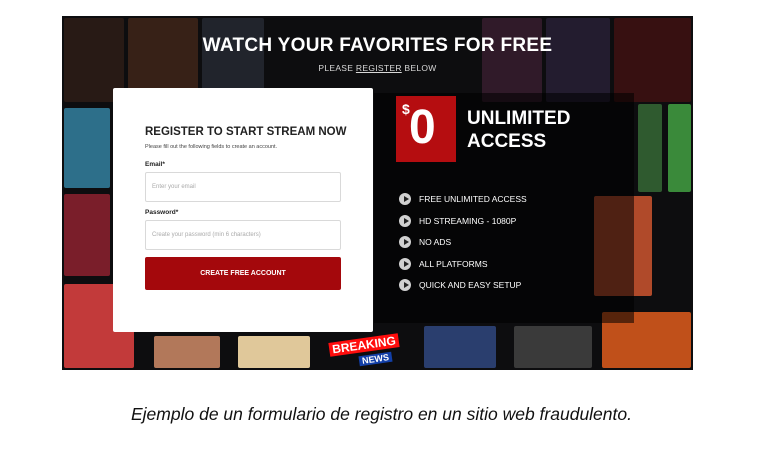  What do you see at coordinates (470, 285) in the screenshot?
I see `feature-text: QUICK AND EASY SETUP` at bounding box center [470, 285].